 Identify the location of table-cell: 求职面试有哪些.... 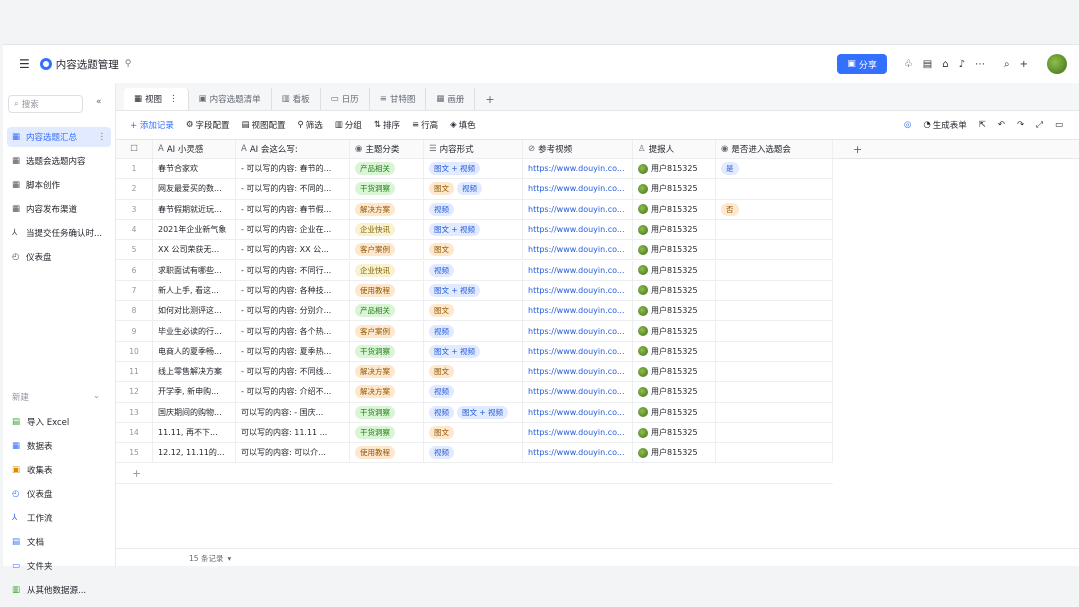
(194, 270).